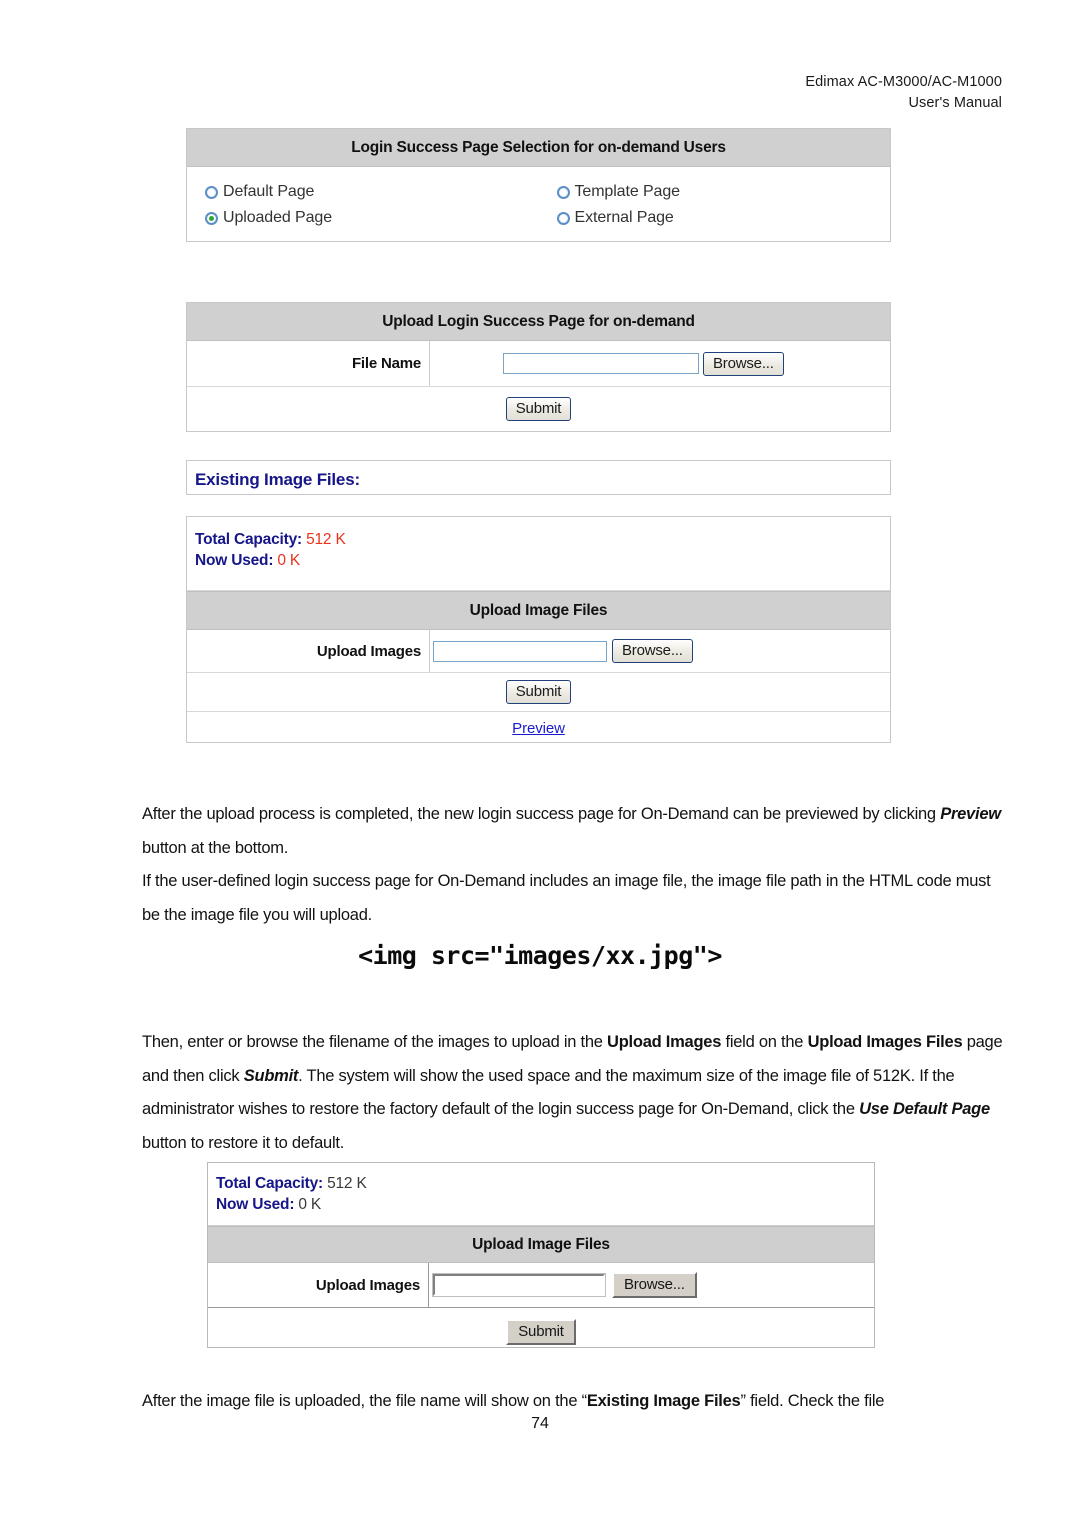  Describe the element at coordinates (924, 1109) in the screenshot. I see `para3-emphasis-use-default-page: Use Default Page` at that location.